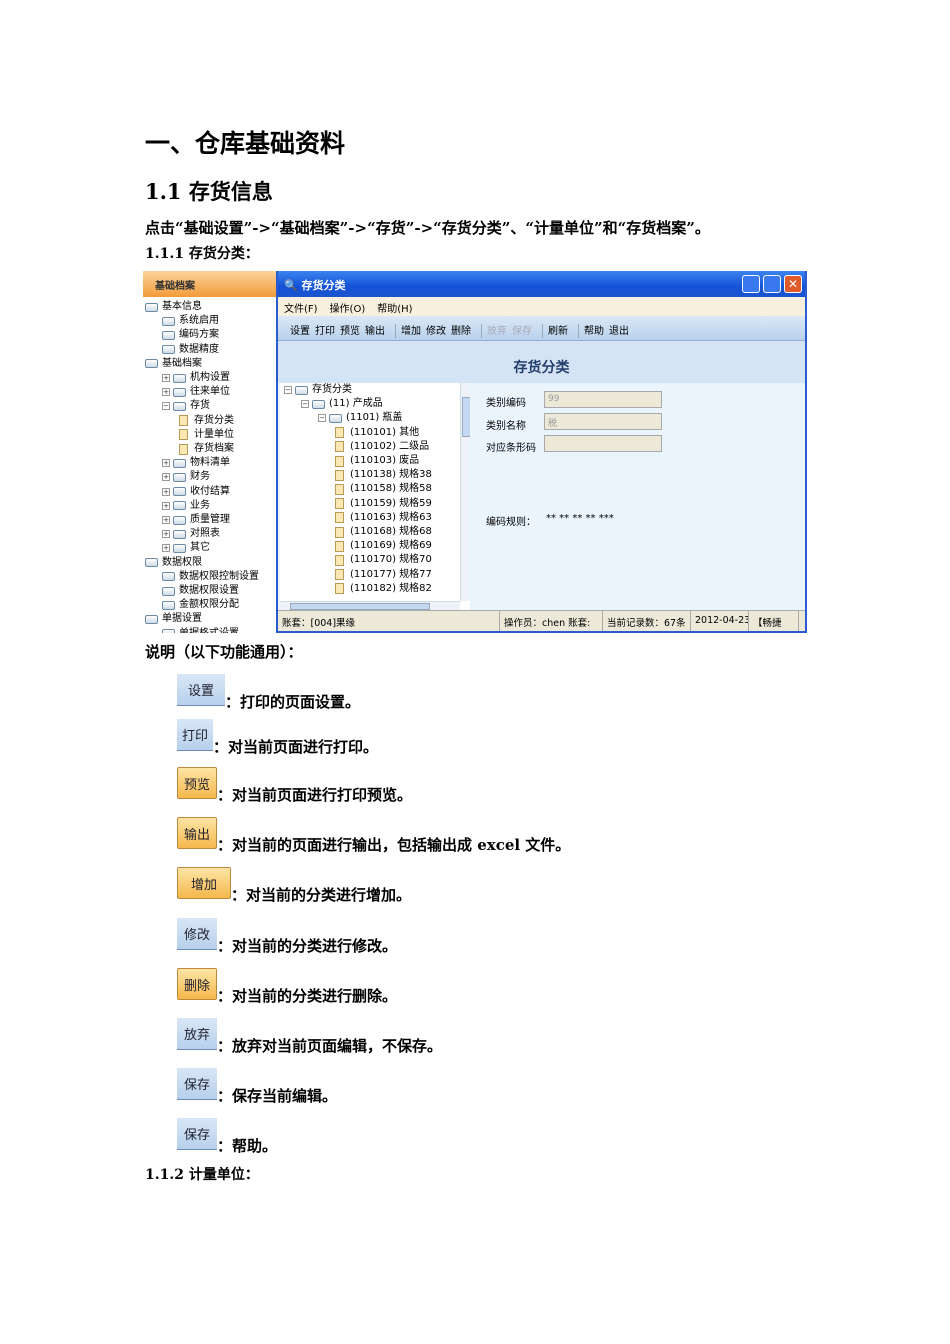 This screenshot has width=950, height=1344. Describe the element at coordinates (751, 284) in the screenshot. I see `minimize-button` at that location.